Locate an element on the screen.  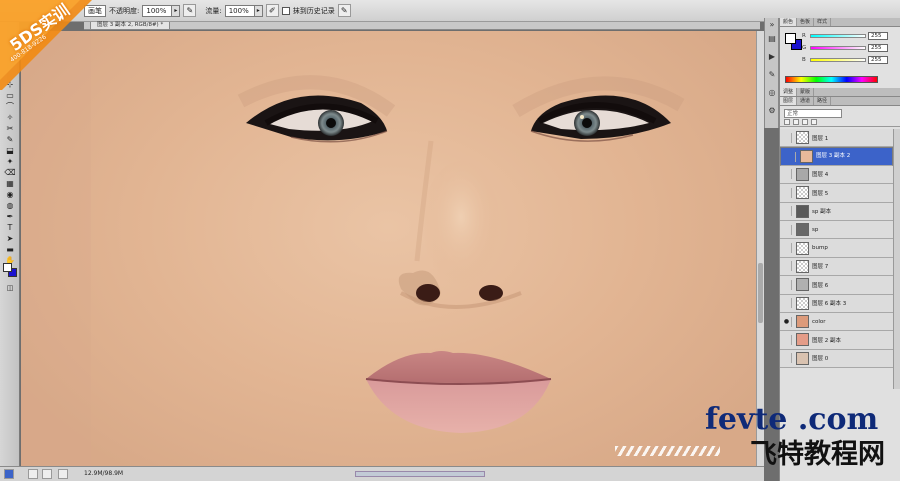
crop-tool-icon: ✂ is located at coordinates (10, 128).